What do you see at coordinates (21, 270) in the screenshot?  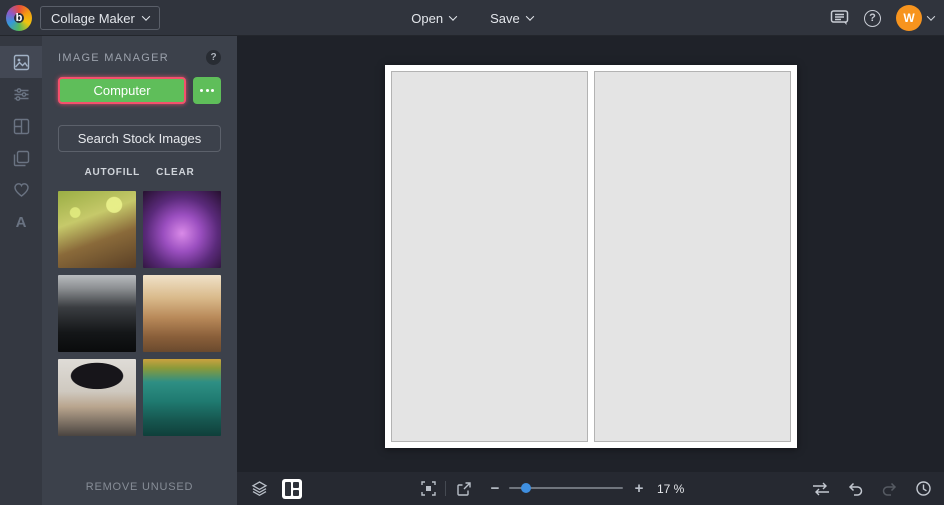 I see `tool-rail: A` at bounding box center [21, 270].